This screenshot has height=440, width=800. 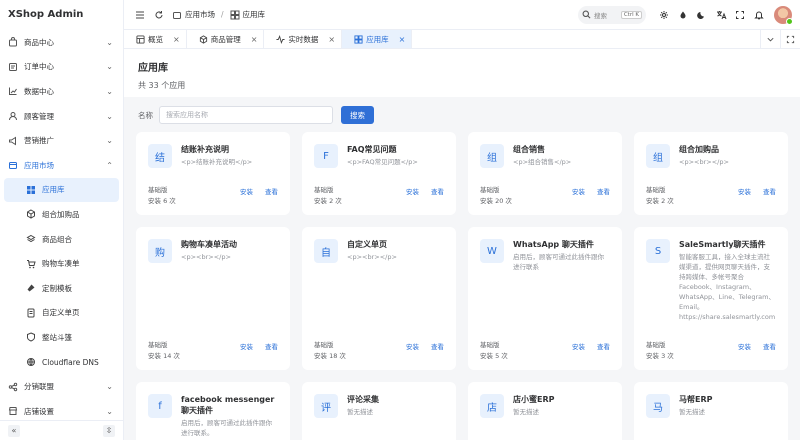 I want to click on submenu-app-library: 应用库, so click(x=61, y=190).